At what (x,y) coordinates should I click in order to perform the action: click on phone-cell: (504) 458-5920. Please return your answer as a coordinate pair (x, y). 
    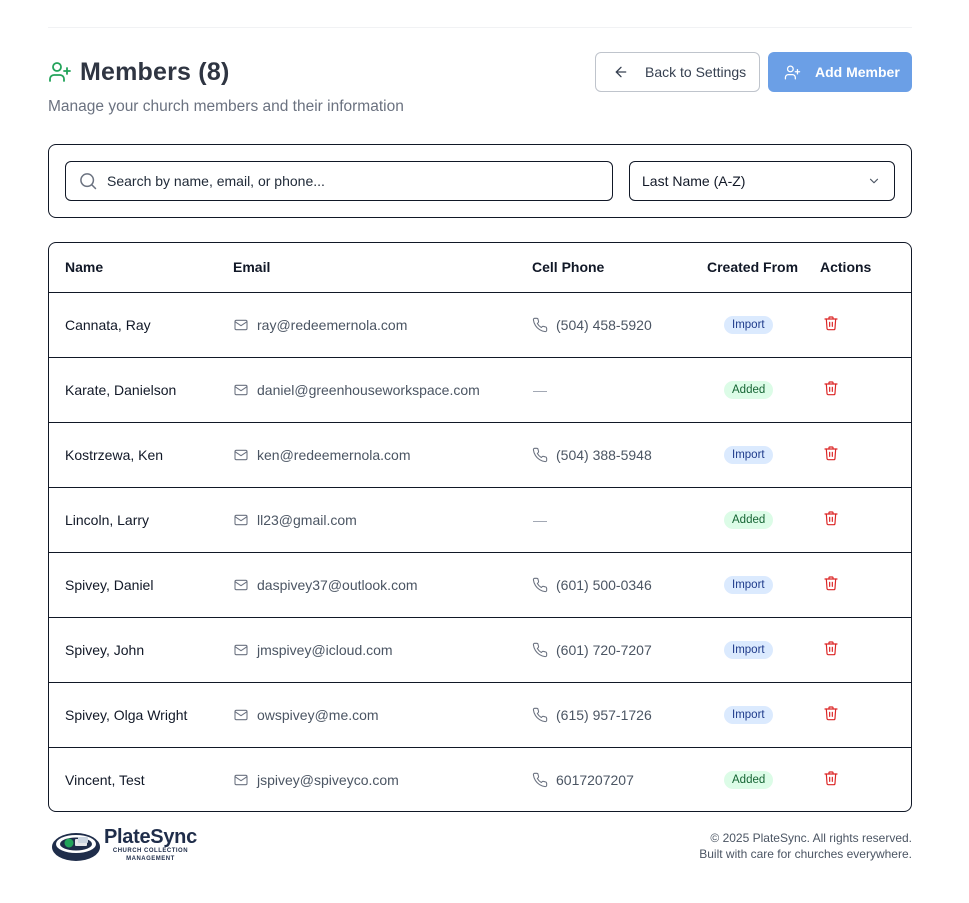
    Looking at the image, I should click on (603, 324).